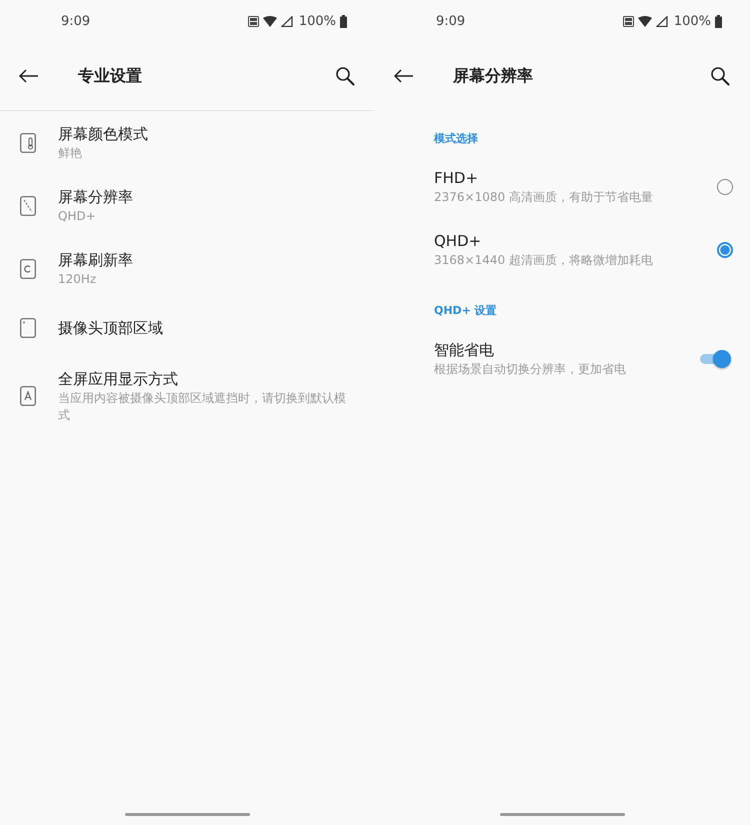 The image size is (750, 825). What do you see at coordinates (103, 134) in the screenshot?
I see `setting-title: 屏幕颜色模式` at bounding box center [103, 134].